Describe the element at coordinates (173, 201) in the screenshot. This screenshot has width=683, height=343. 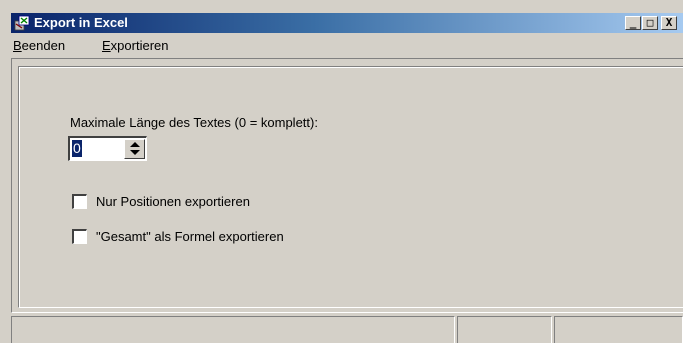
I see `positions-only-label: Nur Positionen exportieren` at that location.